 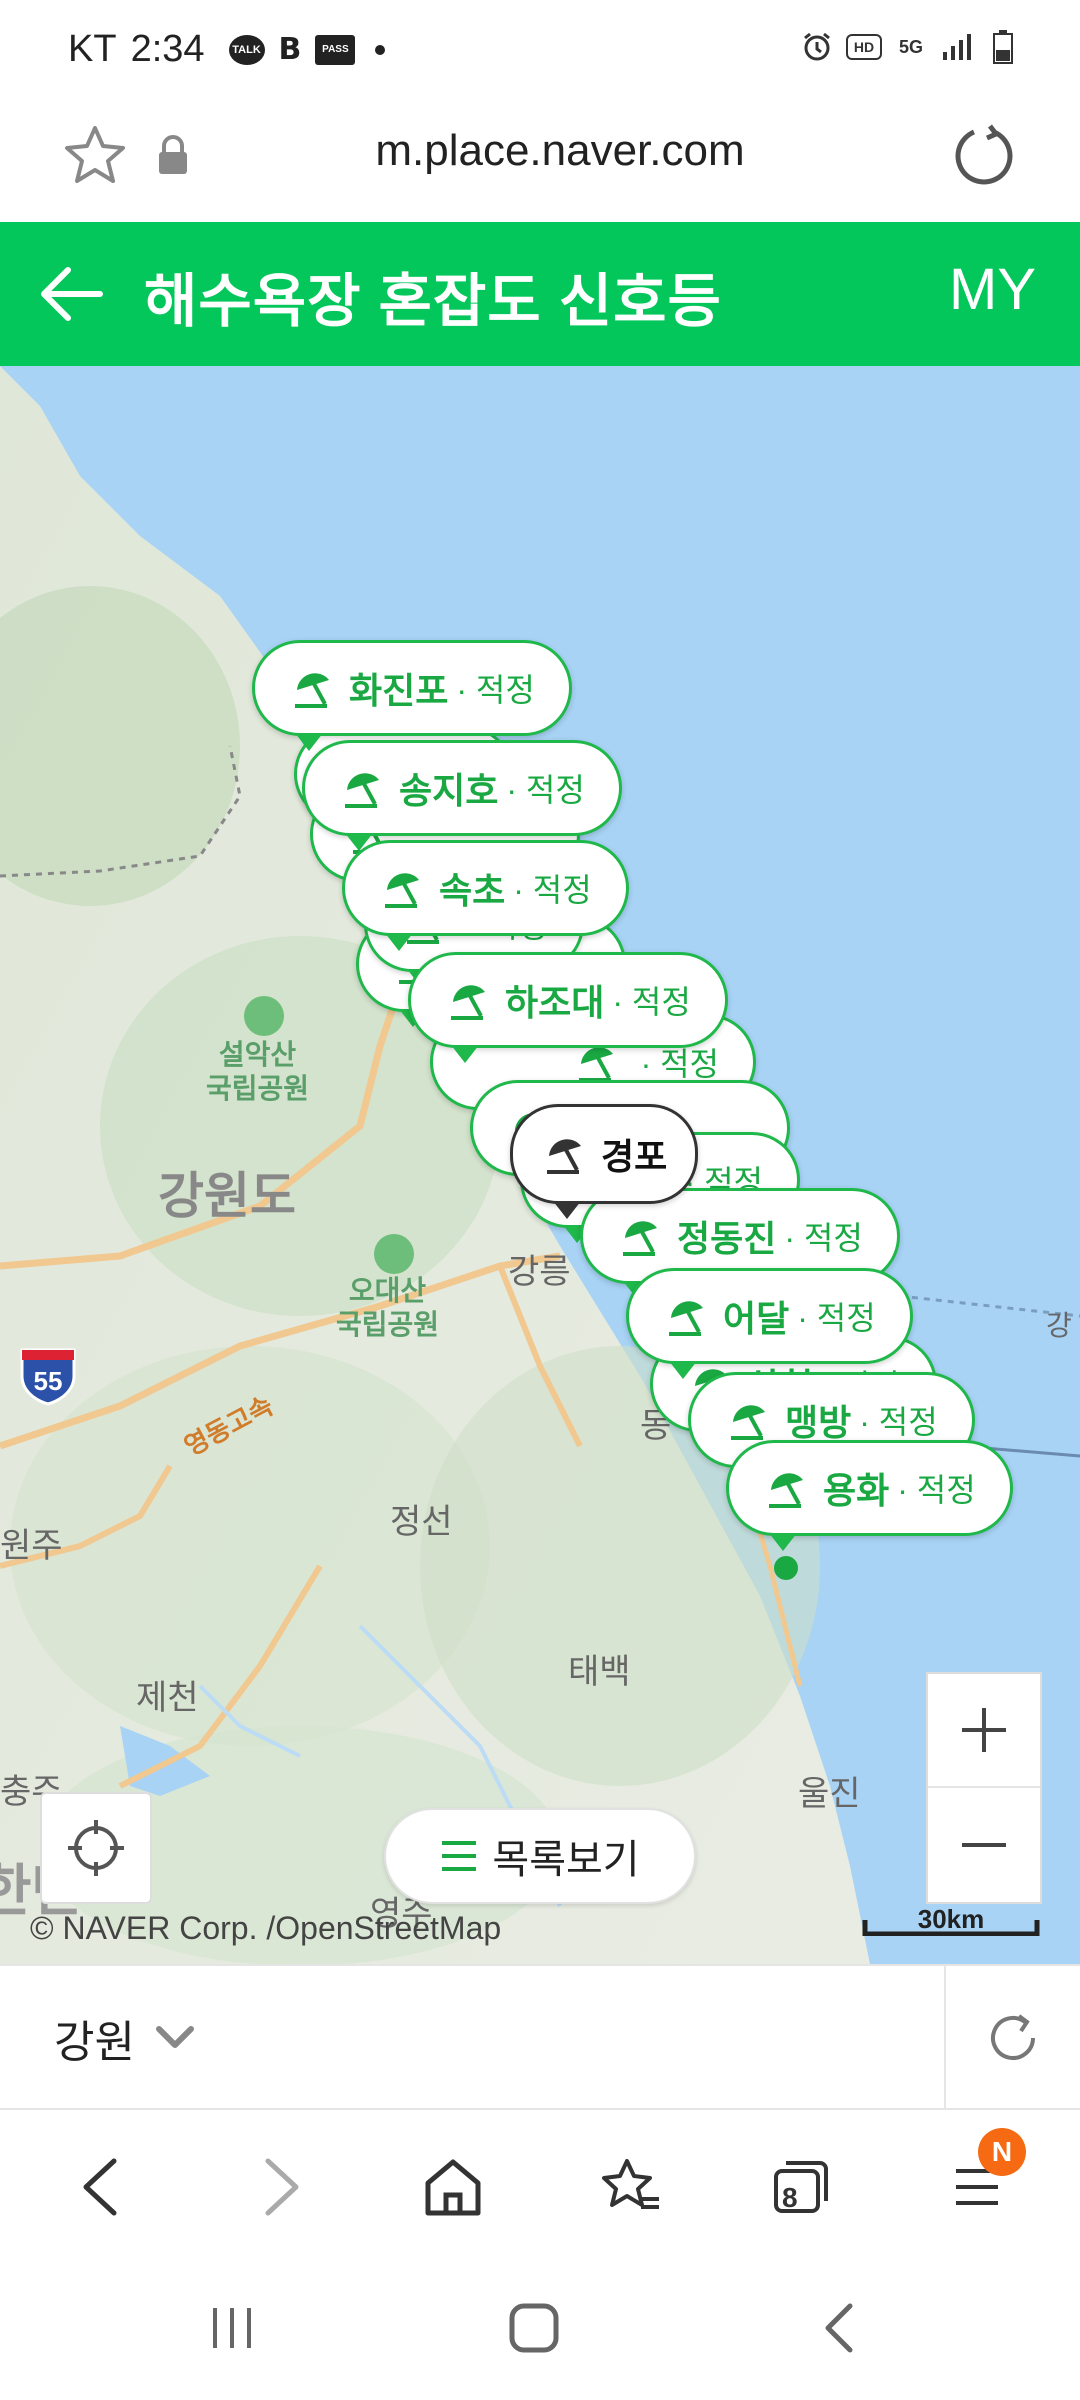 I want to click on beach-pin: 어달 · 적정, so click(x=769, y=1323).